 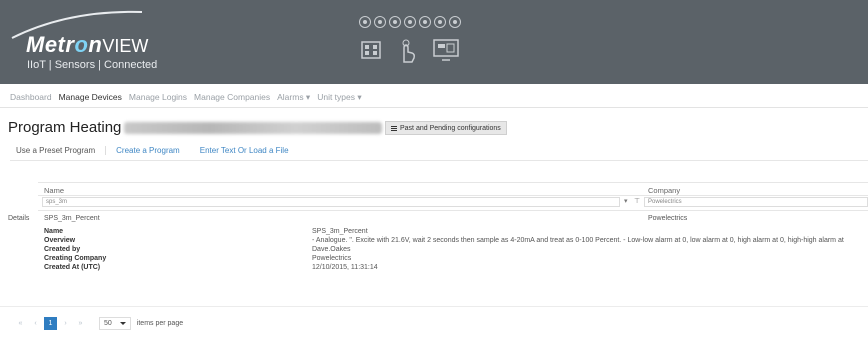 What do you see at coordinates (453, 182) in the screenshot?
I see `grid-top-line` at bounding box center [453, 182].